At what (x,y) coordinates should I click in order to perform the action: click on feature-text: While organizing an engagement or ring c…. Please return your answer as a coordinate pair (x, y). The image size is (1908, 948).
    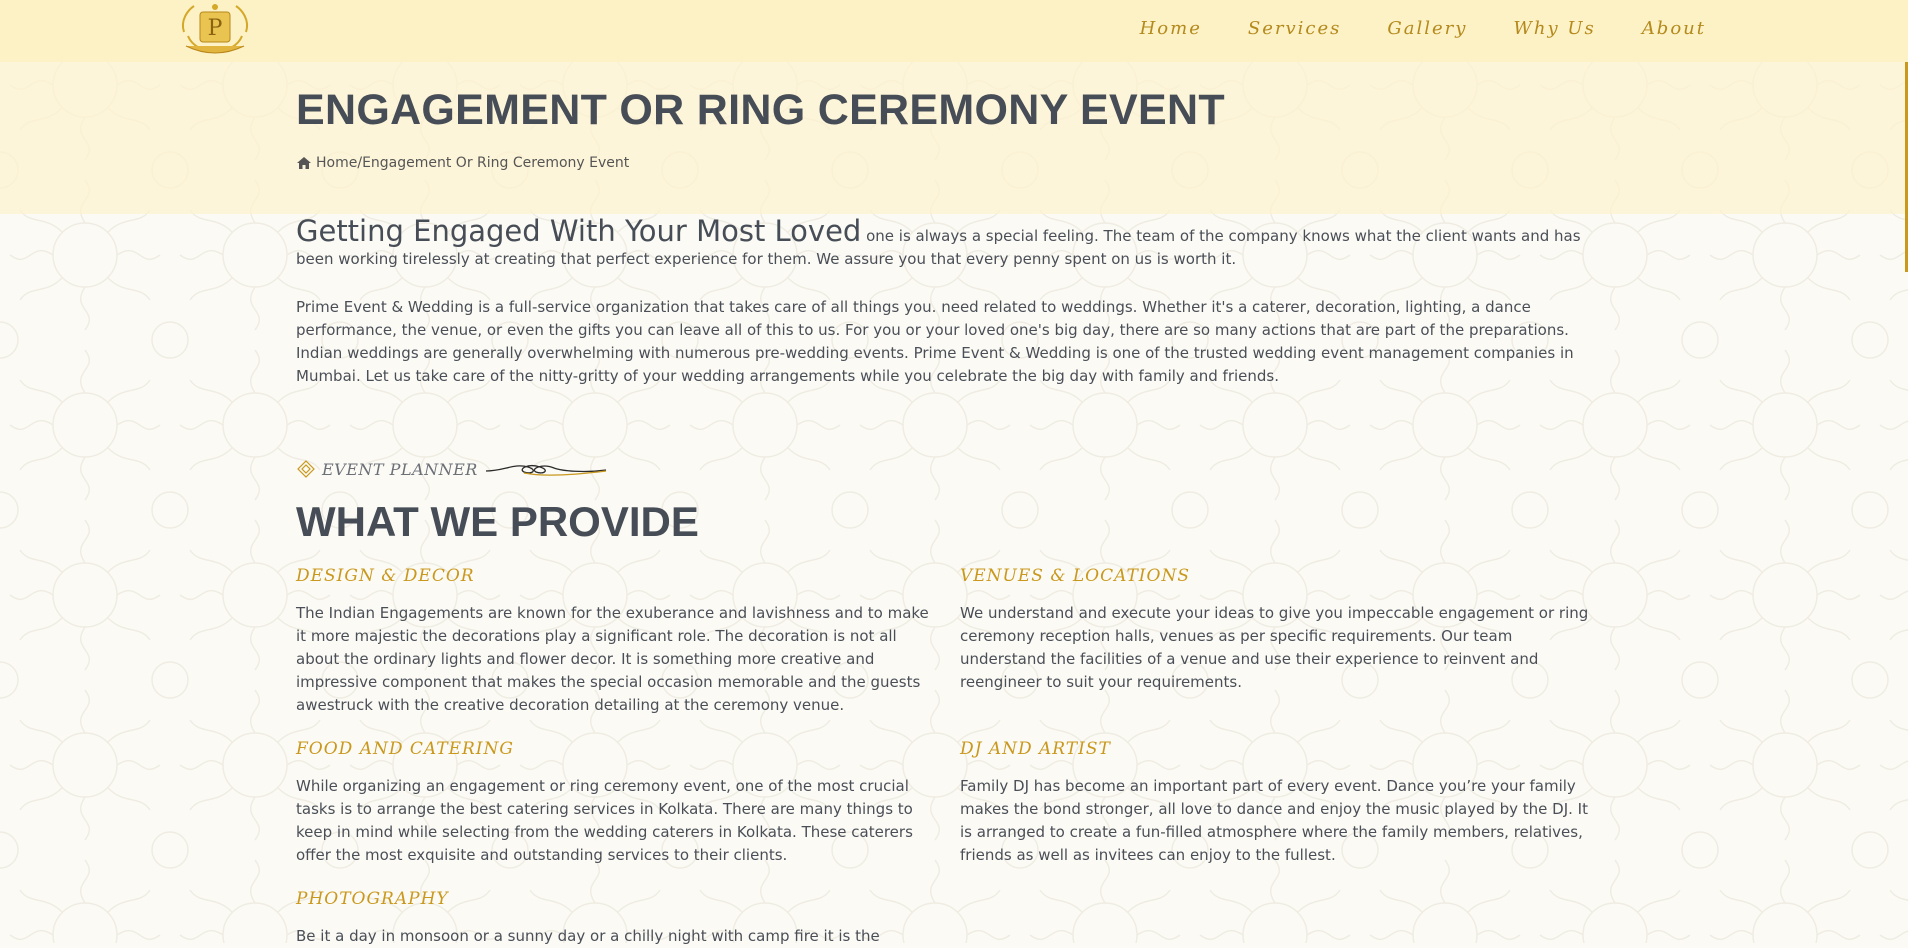
    Looking at the image, I should click on (604, 820).